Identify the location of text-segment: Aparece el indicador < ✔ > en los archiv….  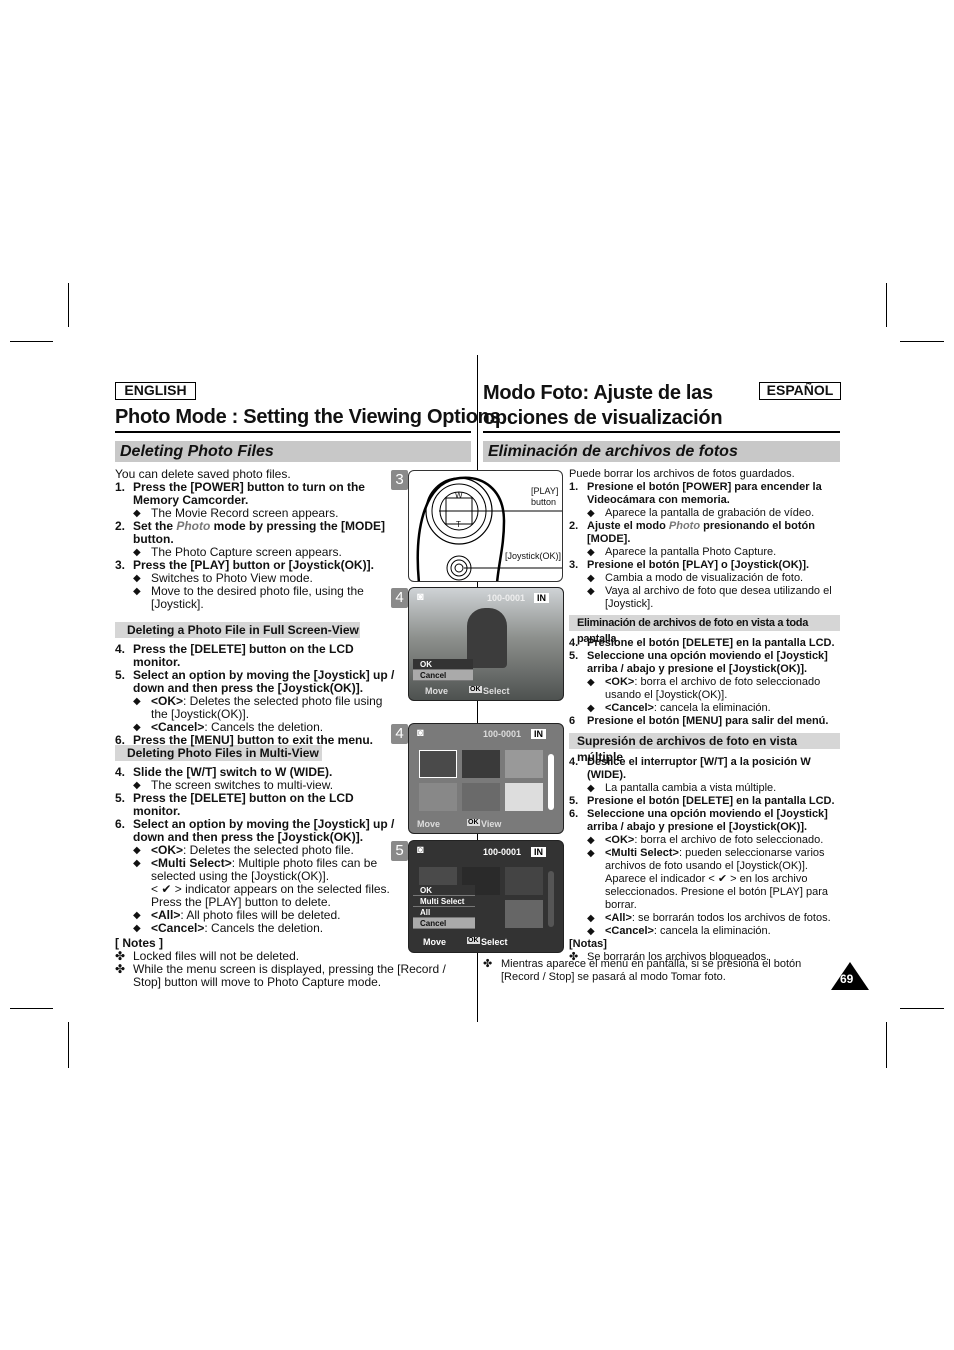
(716, 892).